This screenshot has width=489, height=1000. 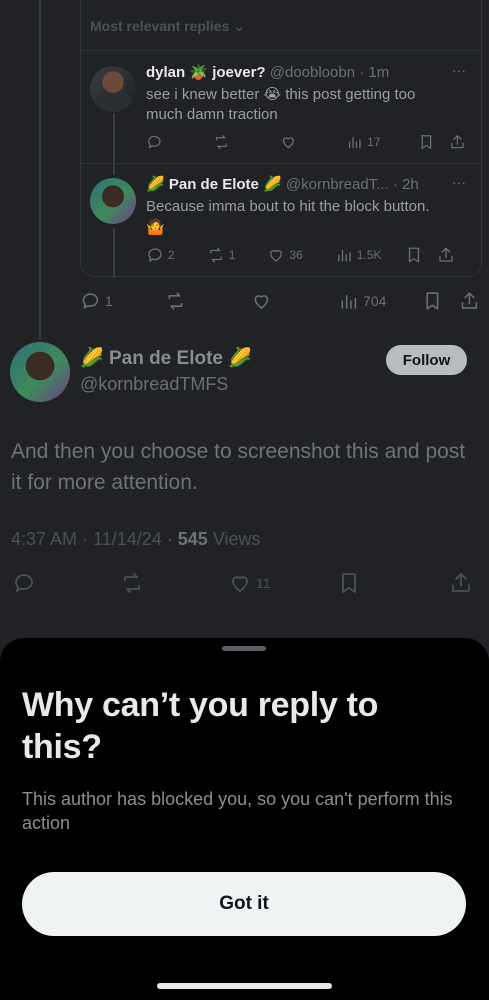 I want to click on views-count: 704, so click(x=375, y=301).